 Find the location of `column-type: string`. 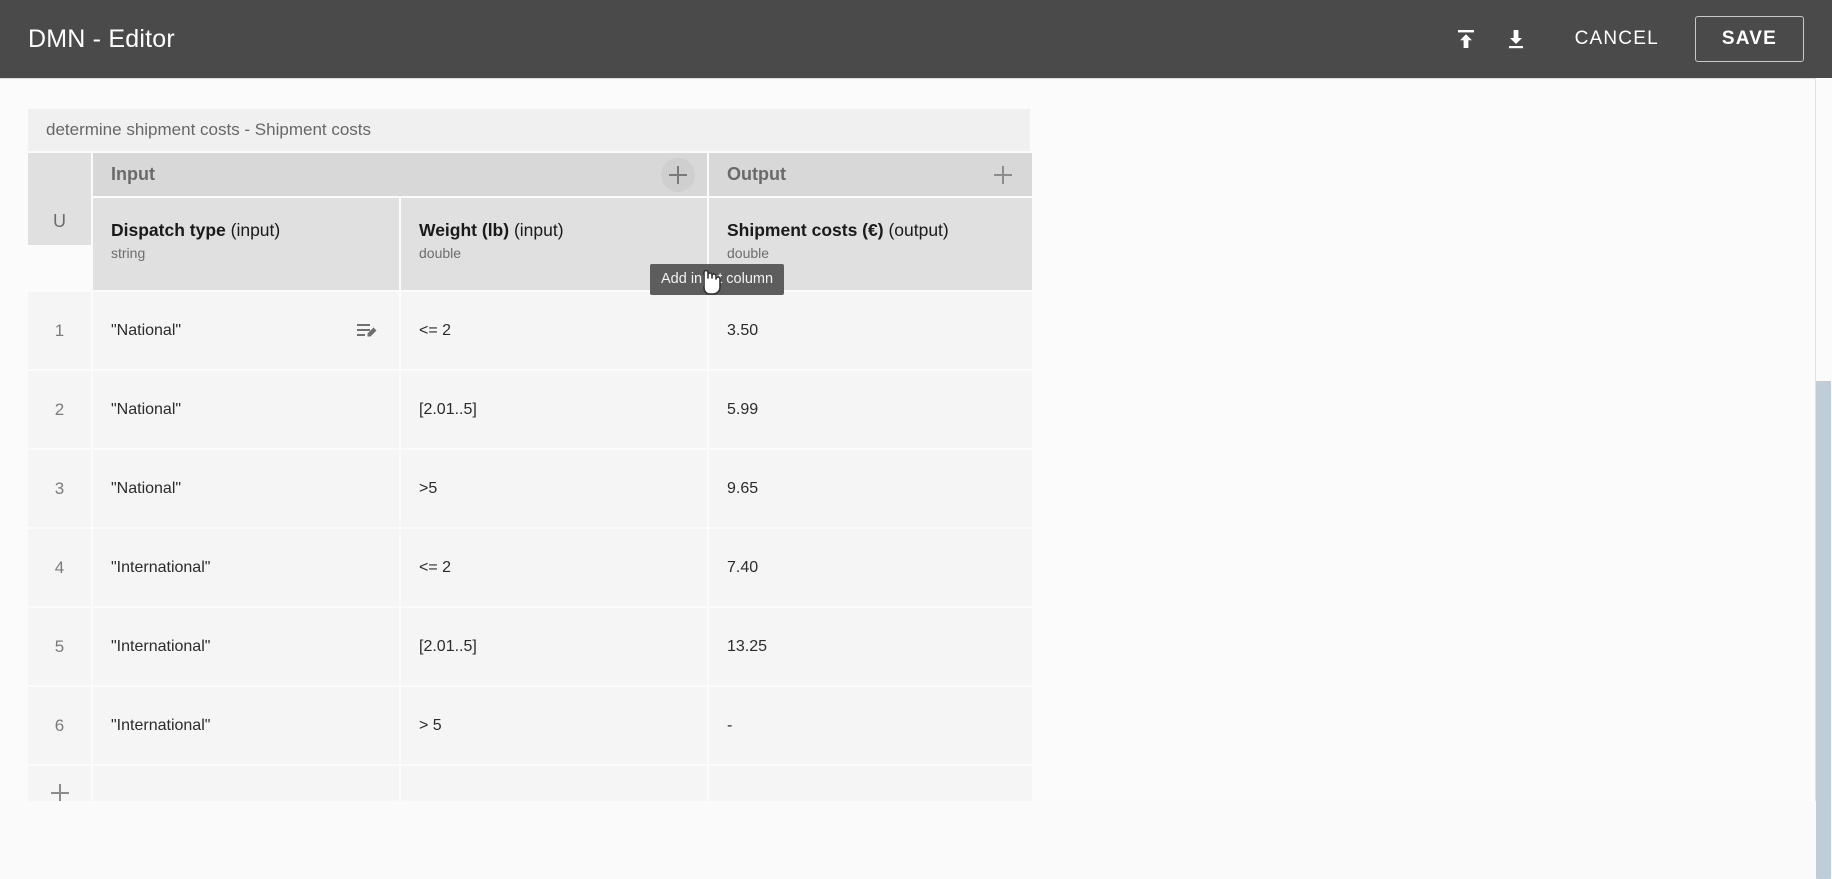

column-type: string is located at coordinates (128, 252).